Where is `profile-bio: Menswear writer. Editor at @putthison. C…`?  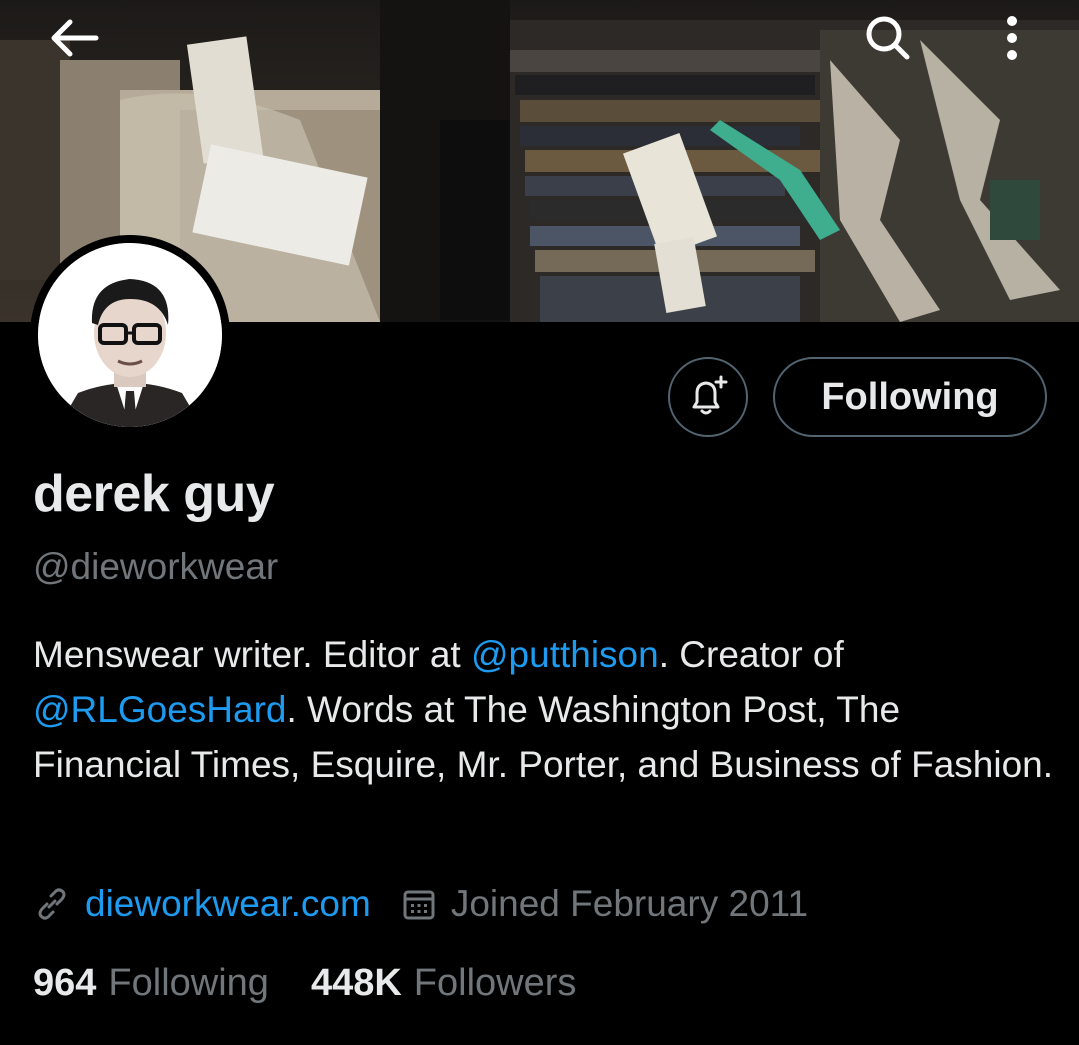
profile-bio: Menswear writer. Editor at @putthison. C… is located at coordinates (543, 709).